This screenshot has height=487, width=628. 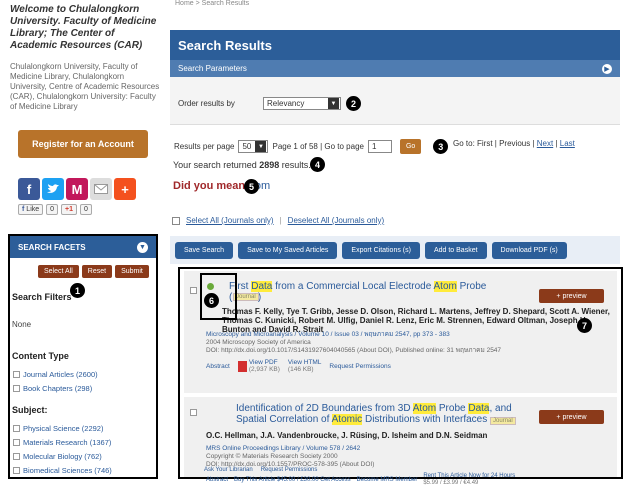 I want to click on order-panel, so click(x=395, y=101).